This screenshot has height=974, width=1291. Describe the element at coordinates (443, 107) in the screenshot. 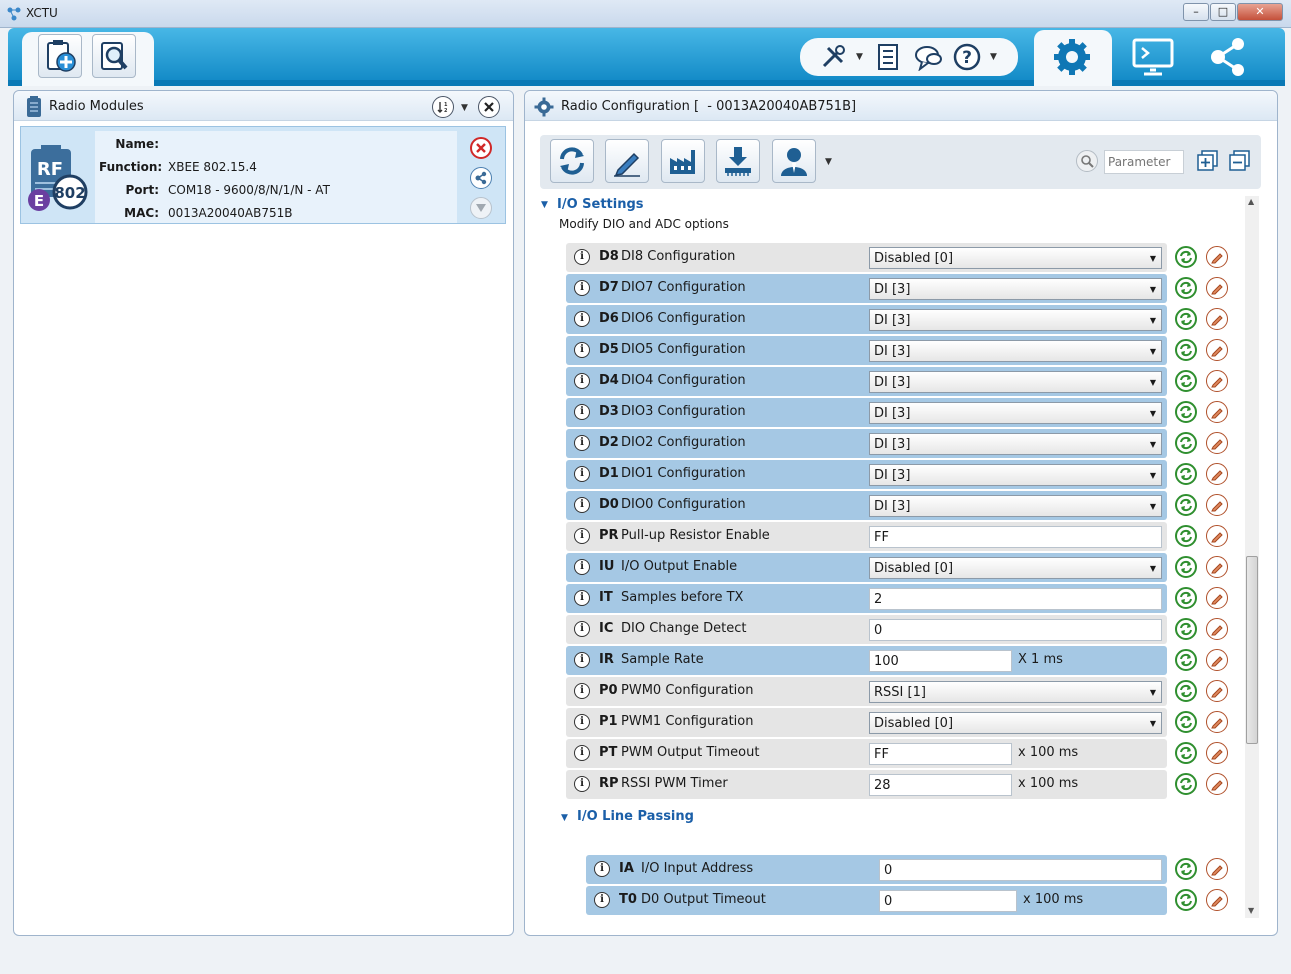

I see `sort-modules-button: 1 2` at that location.